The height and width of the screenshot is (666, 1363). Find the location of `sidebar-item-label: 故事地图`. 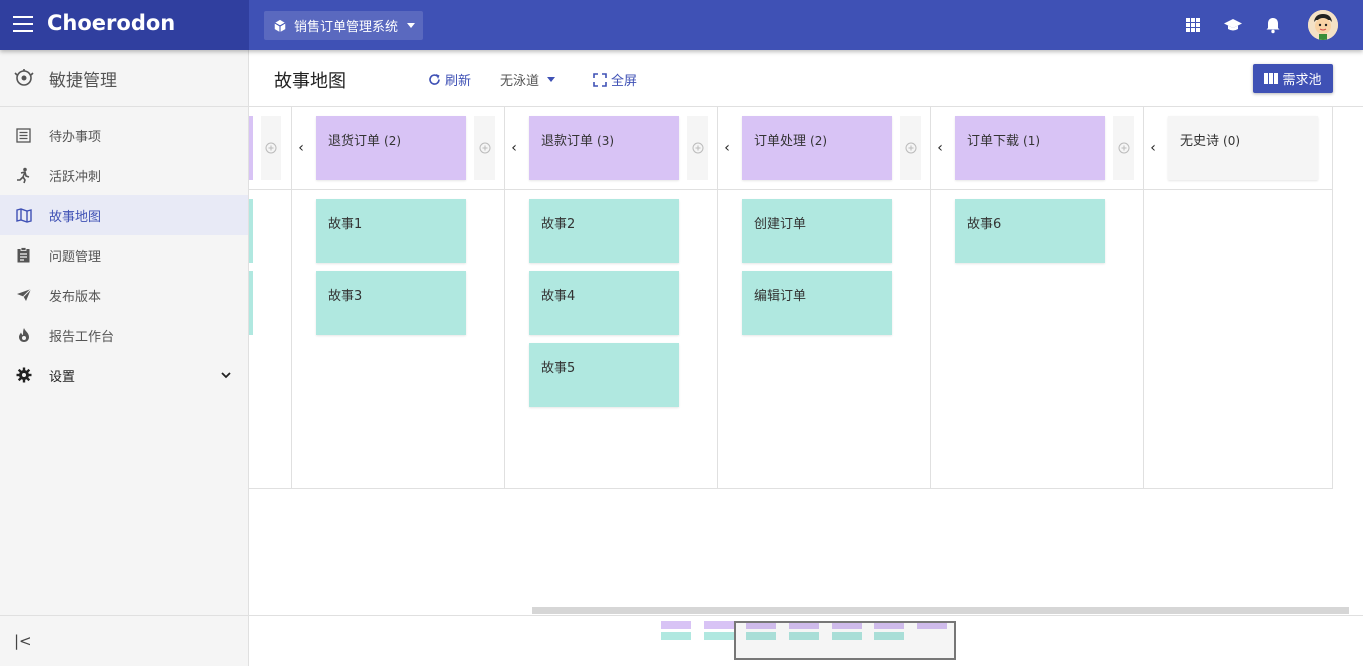

sidebar-item-label: 故事地图 is located at coordinates (75, 217).